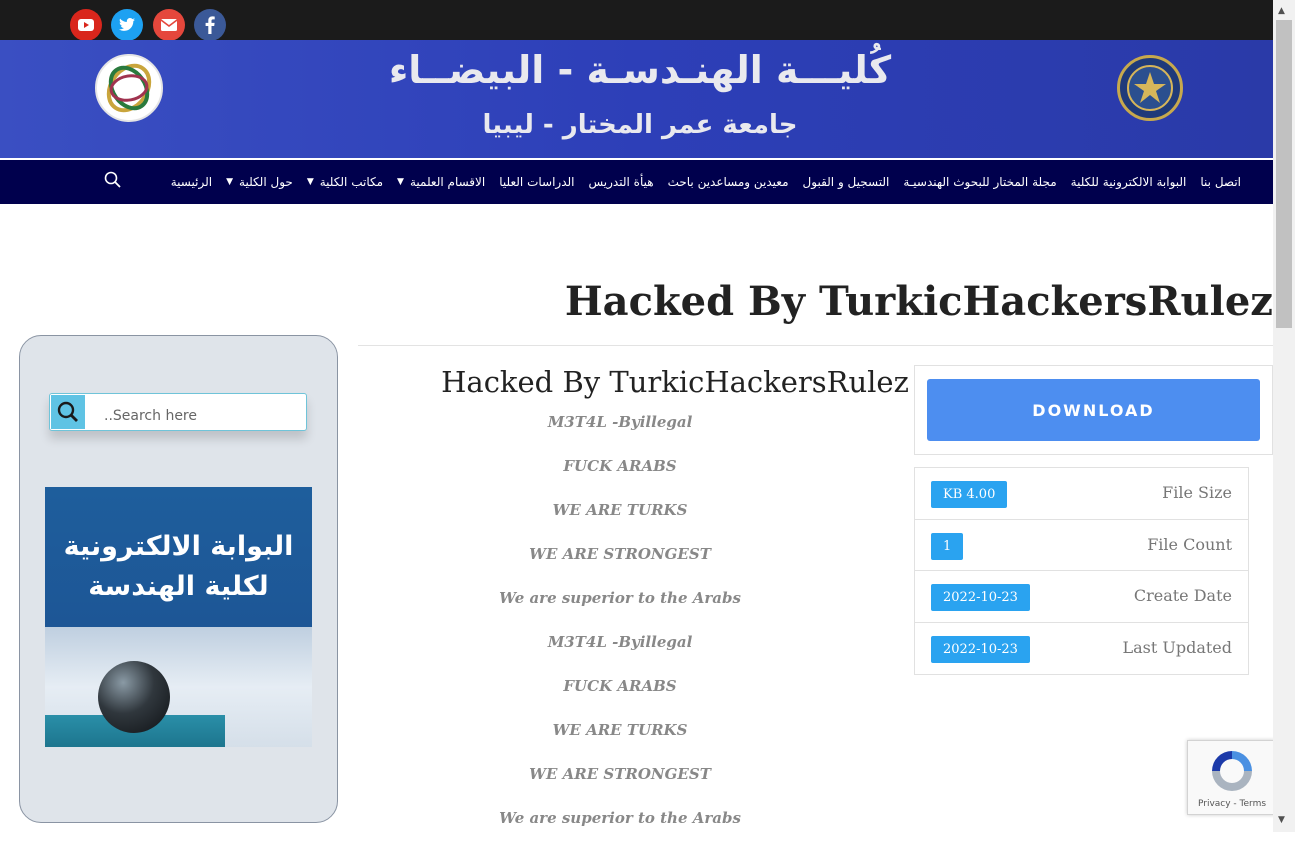  Describe the element at coordinates (1189, 544) in the screenshot. I see `file-count-label: File Count` at that location.